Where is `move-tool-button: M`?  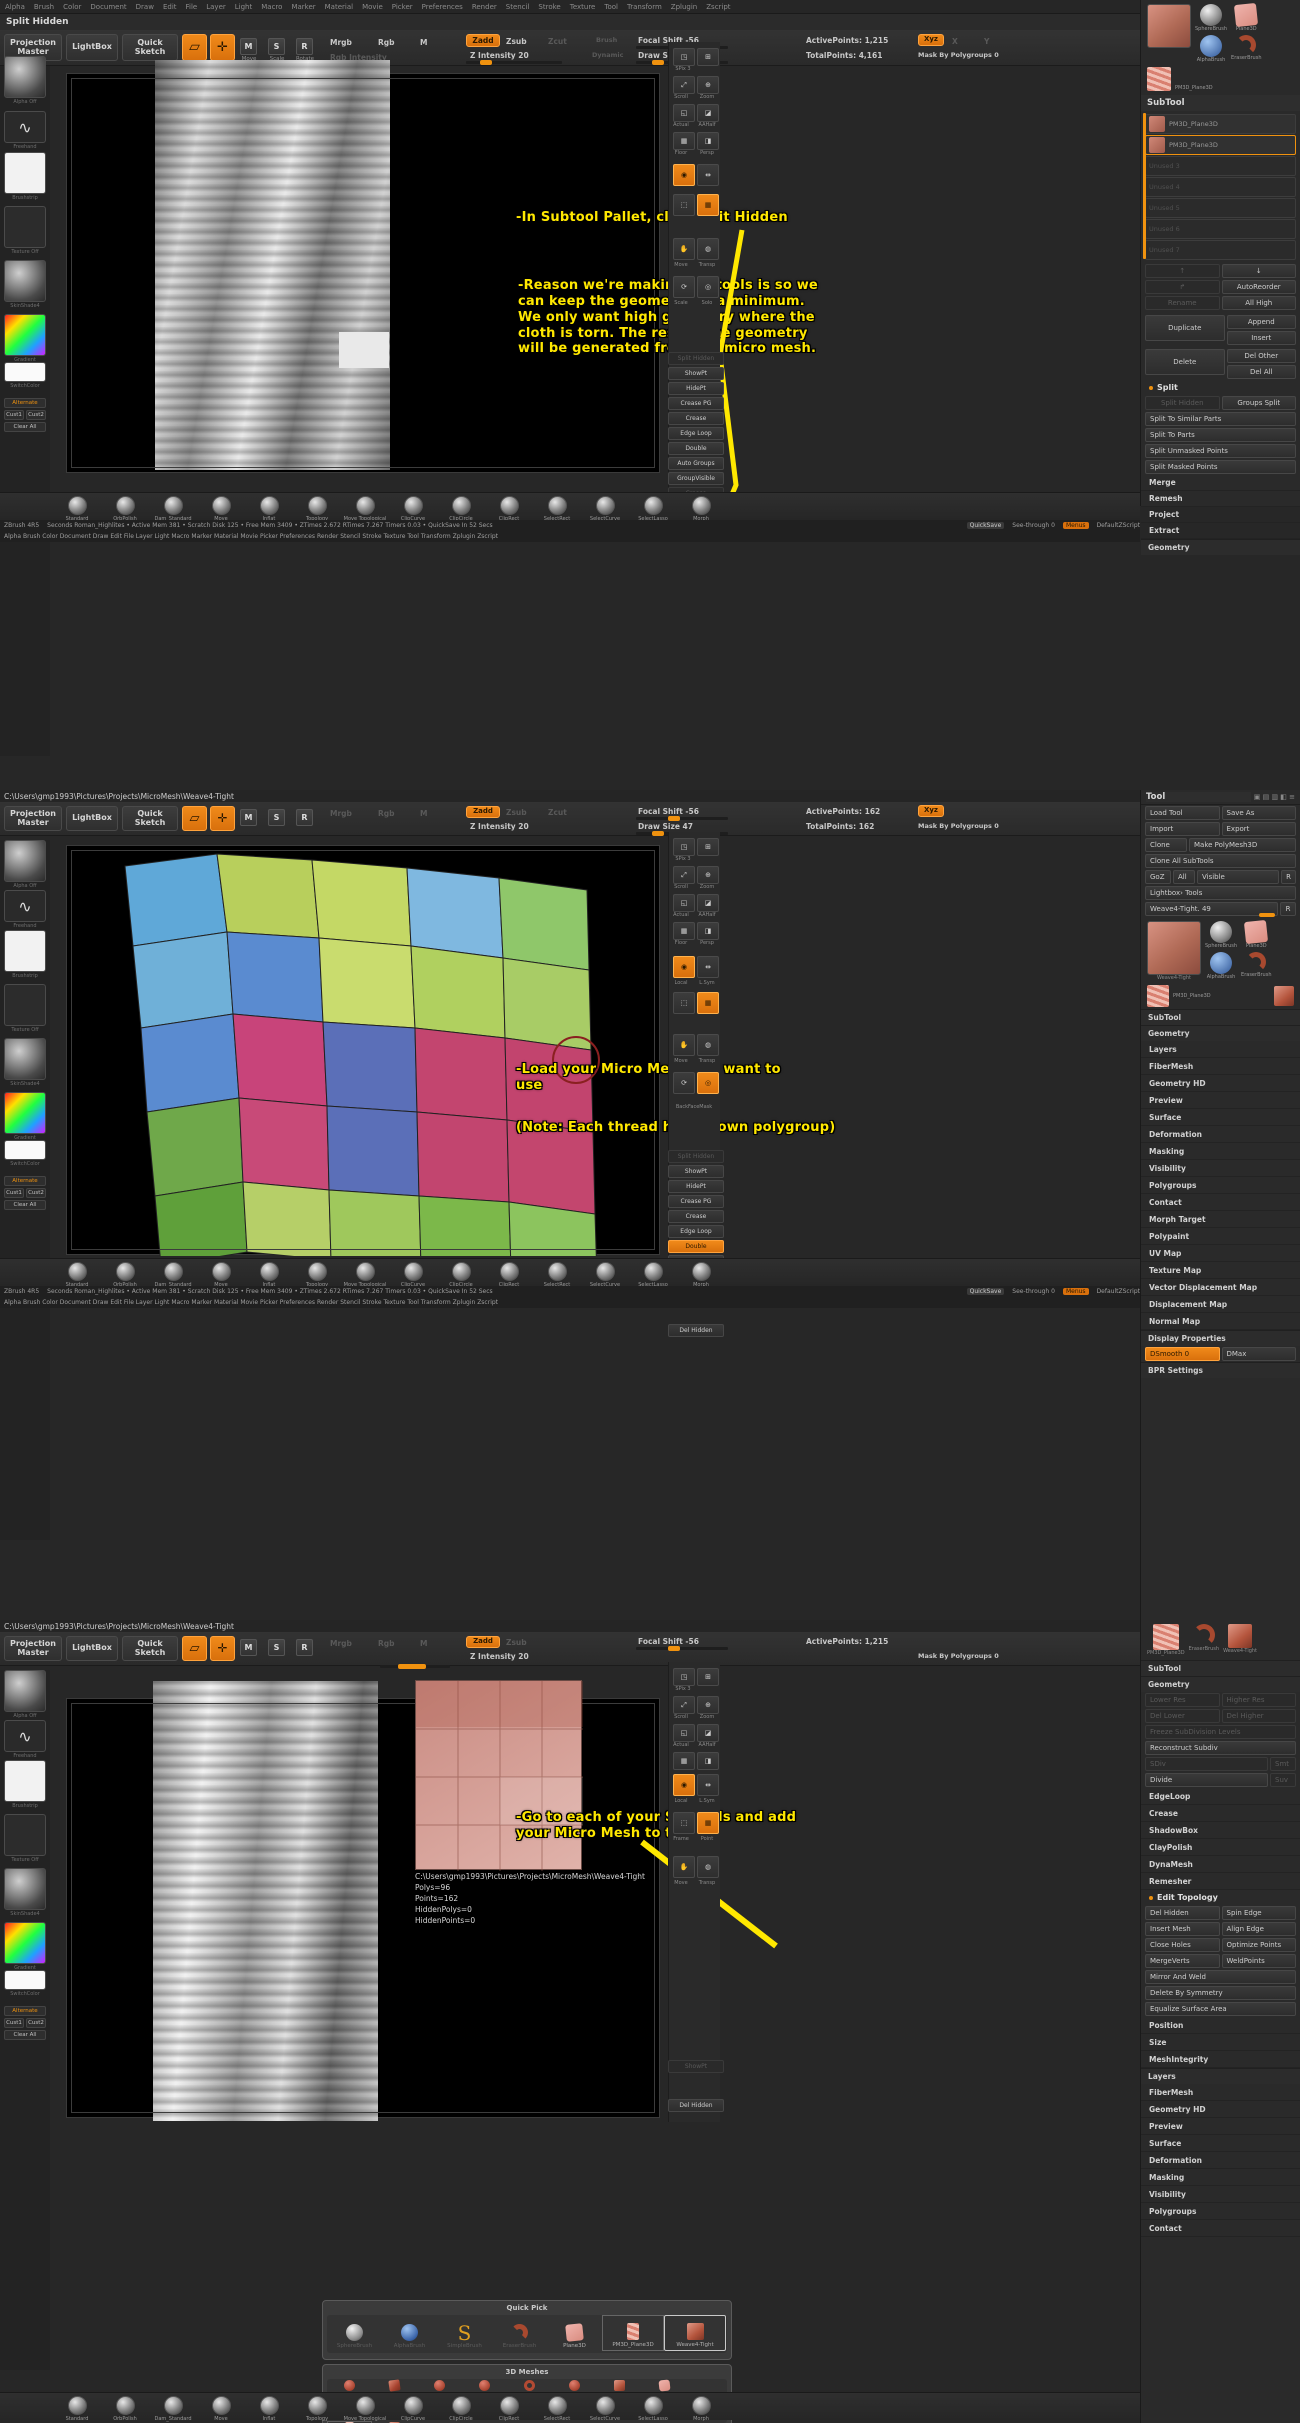
move-tool-button: M is located at coordinates (248, 46).